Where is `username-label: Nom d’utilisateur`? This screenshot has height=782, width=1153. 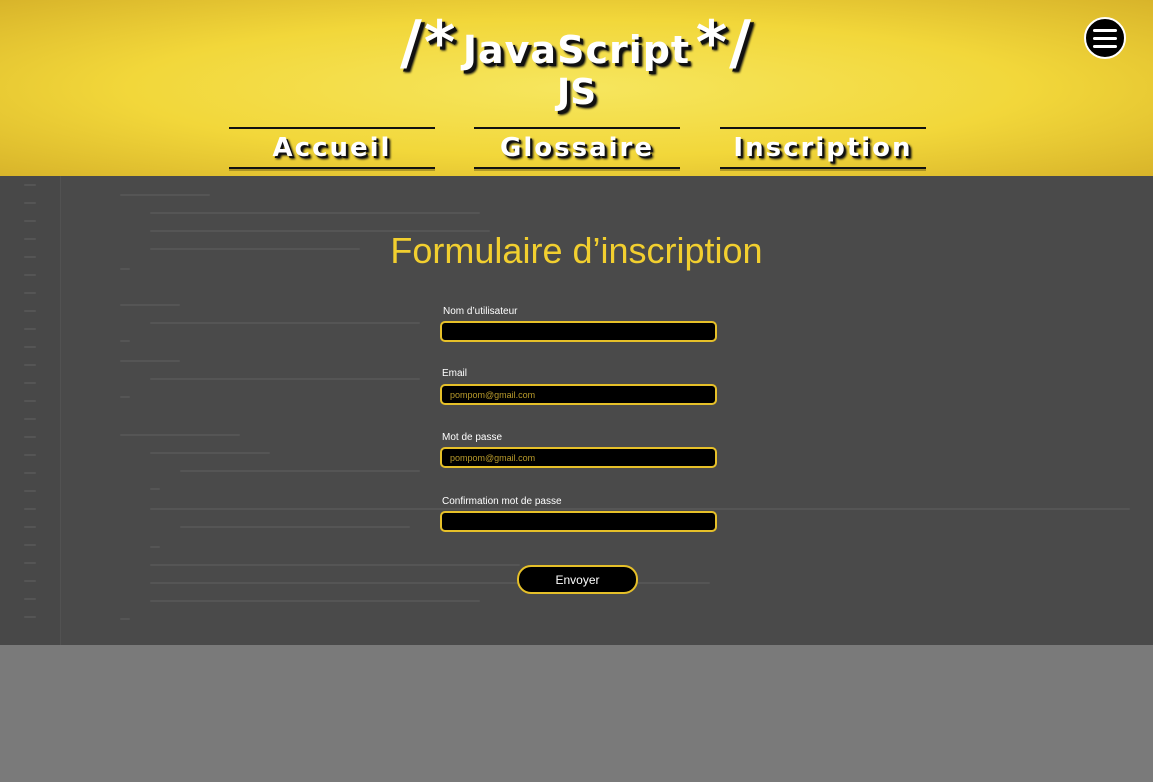
username-label: Nom d’utilisateur is located at coordinates (480, 311).